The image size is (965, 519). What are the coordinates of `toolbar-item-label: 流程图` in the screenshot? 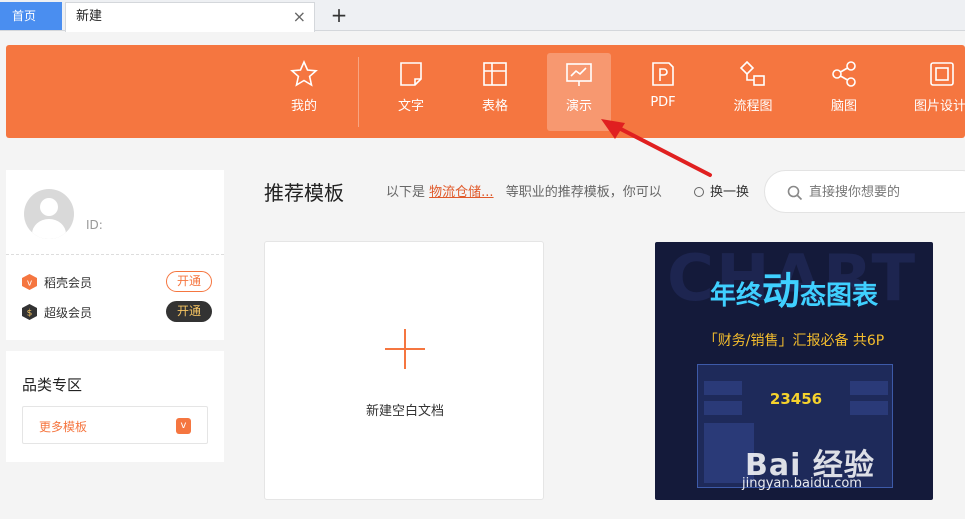 It's located at (753, 106).